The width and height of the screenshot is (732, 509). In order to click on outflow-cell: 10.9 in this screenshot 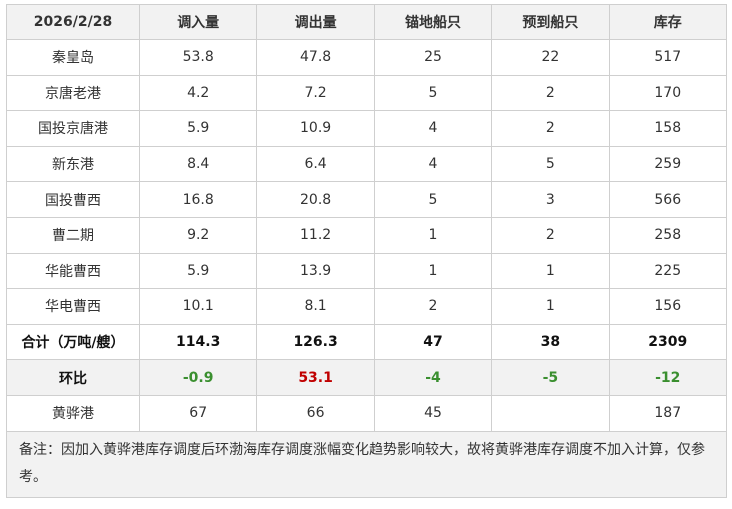, I will do `click(315, 128)`.